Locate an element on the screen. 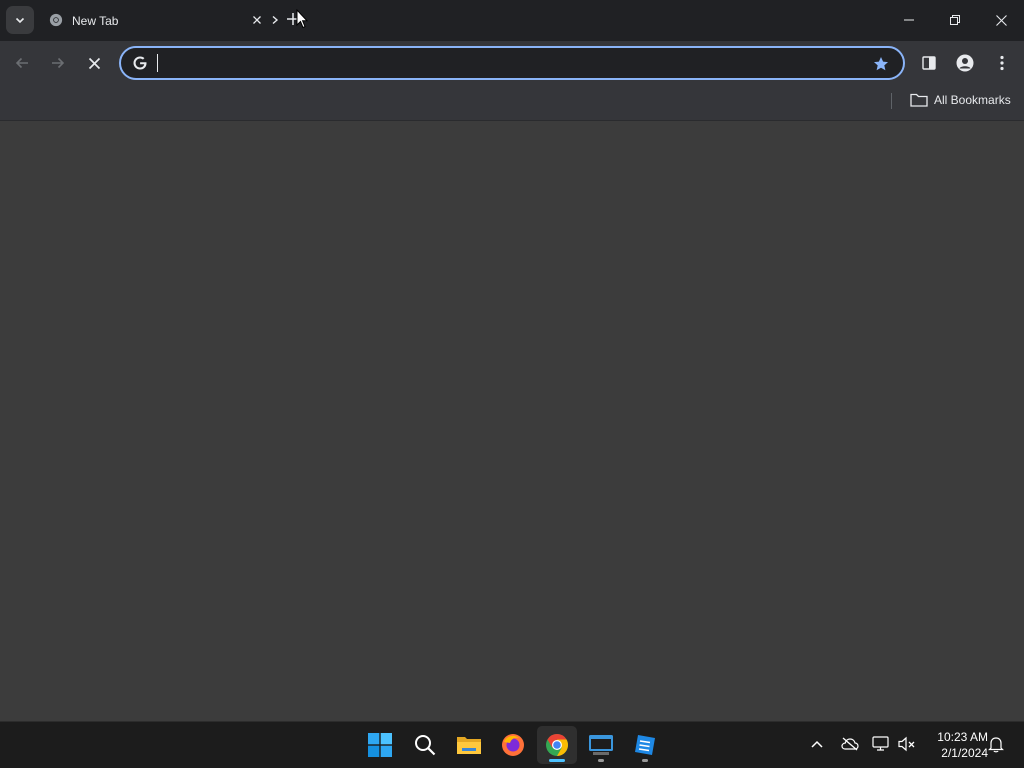  profile-button is located at coordinates (965, 63).